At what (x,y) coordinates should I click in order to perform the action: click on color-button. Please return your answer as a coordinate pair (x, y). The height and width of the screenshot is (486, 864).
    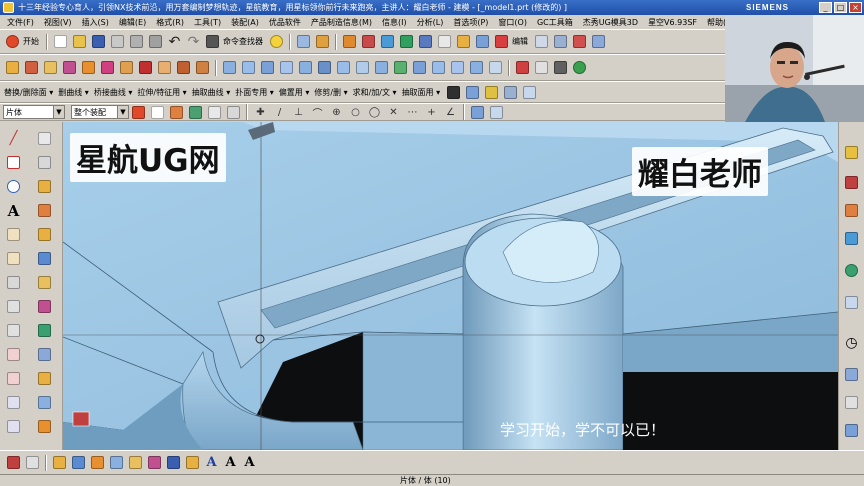
    Looking at the image, I should click on (501, 41).